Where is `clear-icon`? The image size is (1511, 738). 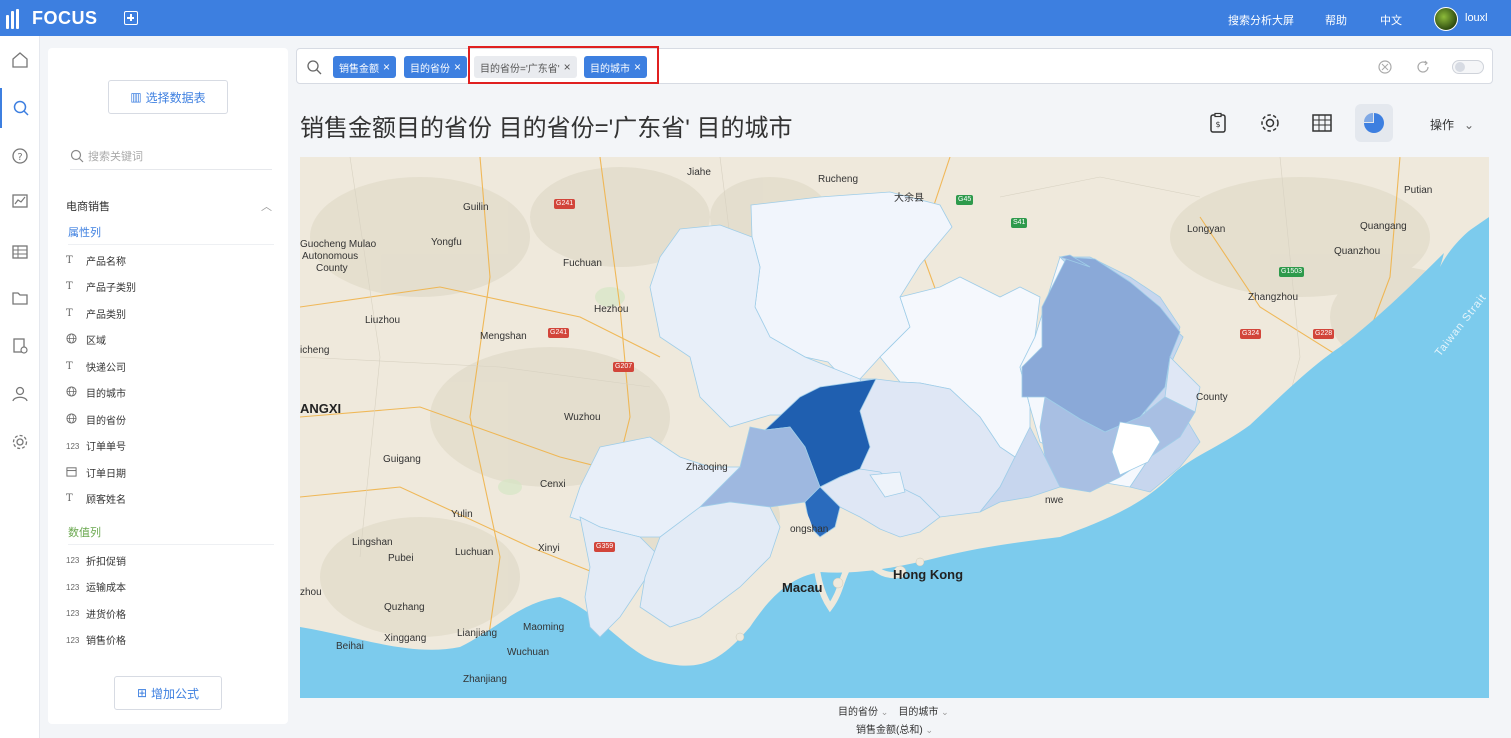 clear-icon is located at coordinates (1385, 67).